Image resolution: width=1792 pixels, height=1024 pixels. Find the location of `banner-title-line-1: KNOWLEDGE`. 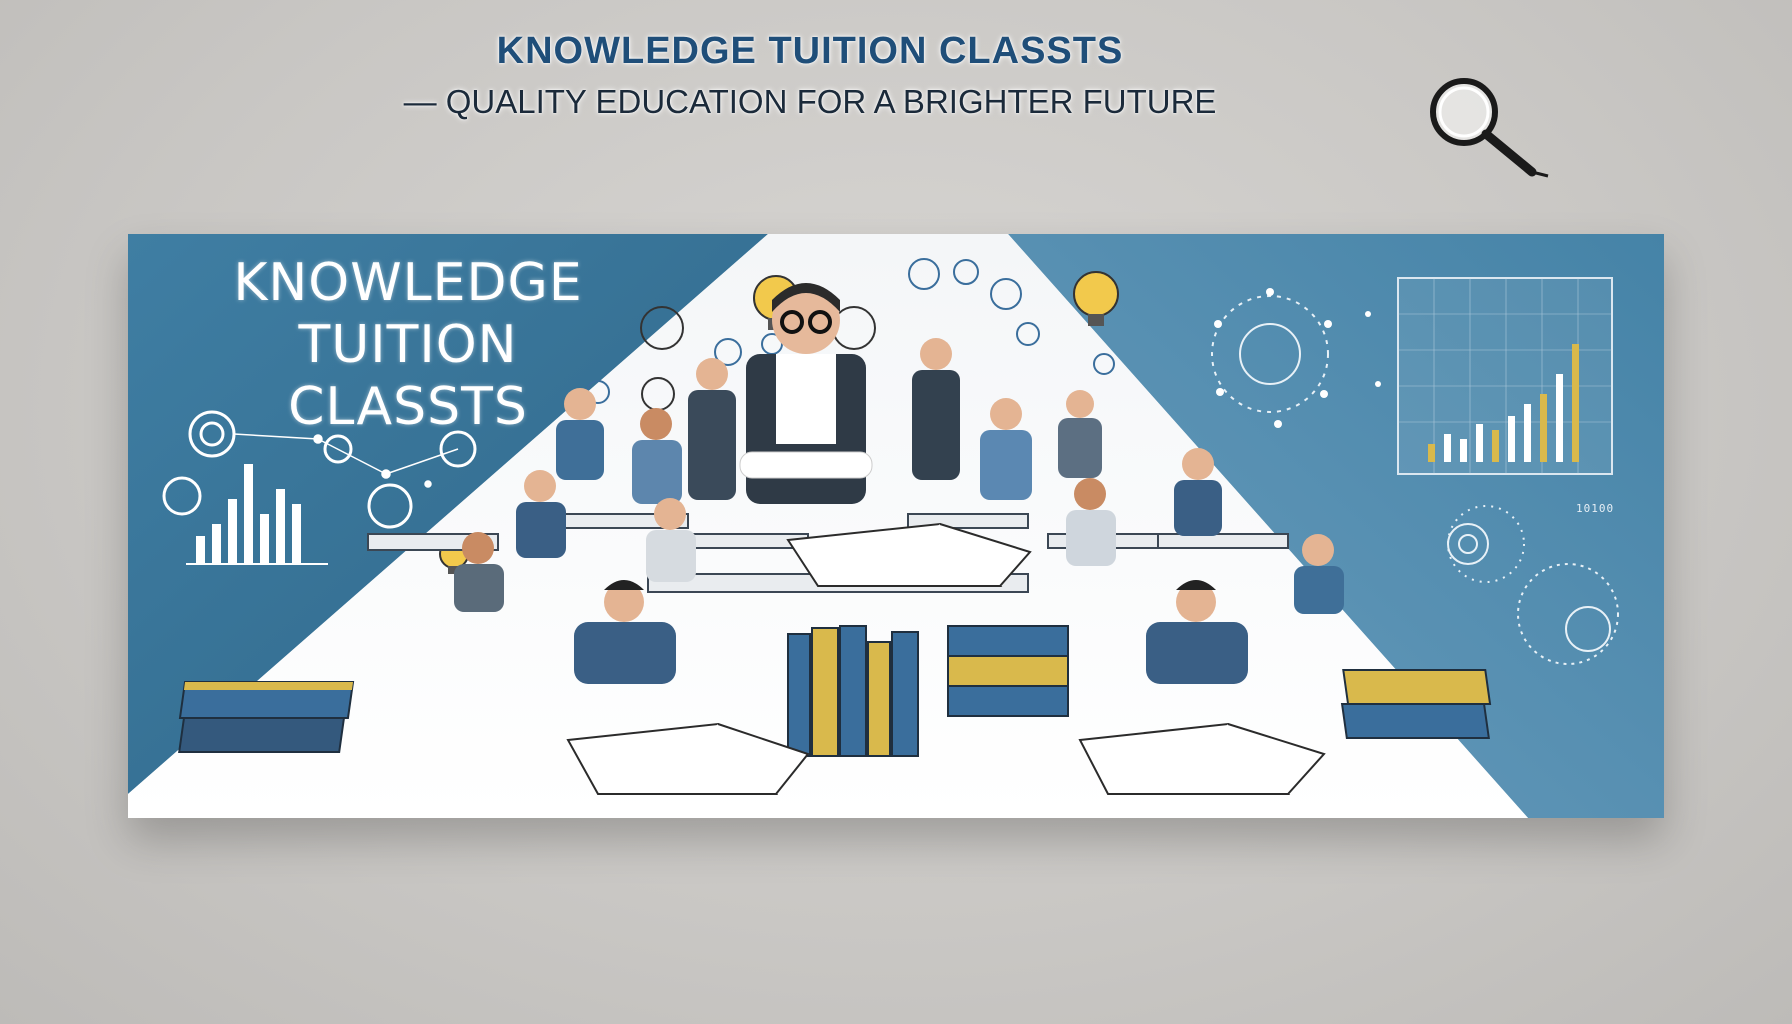

banner-title-line-1: KNOWLEDGE is located at coordinates (408, 283).